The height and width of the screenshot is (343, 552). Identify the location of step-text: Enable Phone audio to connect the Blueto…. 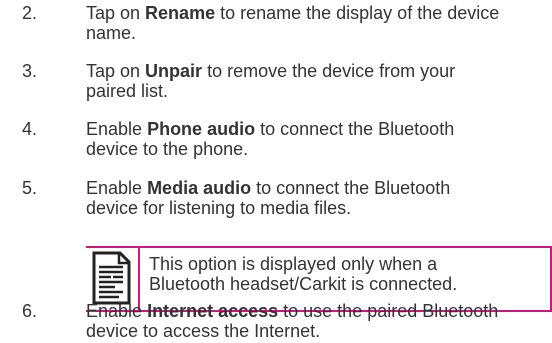
(319, 139).